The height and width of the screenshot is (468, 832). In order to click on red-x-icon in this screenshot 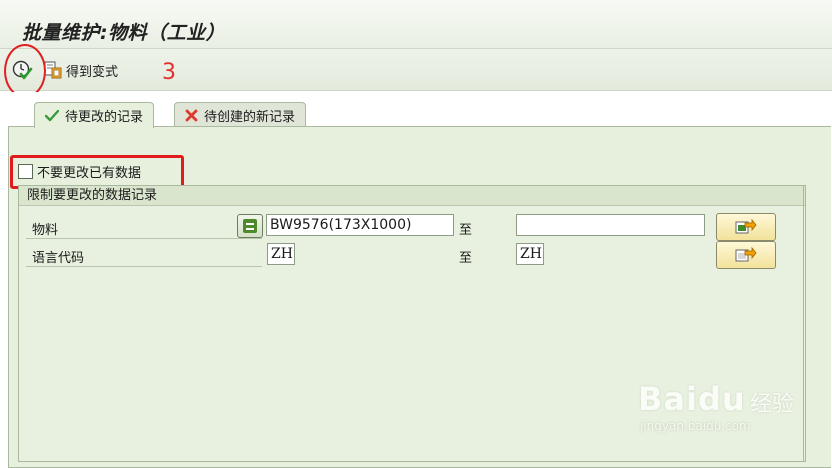, I will do `click(191, 115)`.